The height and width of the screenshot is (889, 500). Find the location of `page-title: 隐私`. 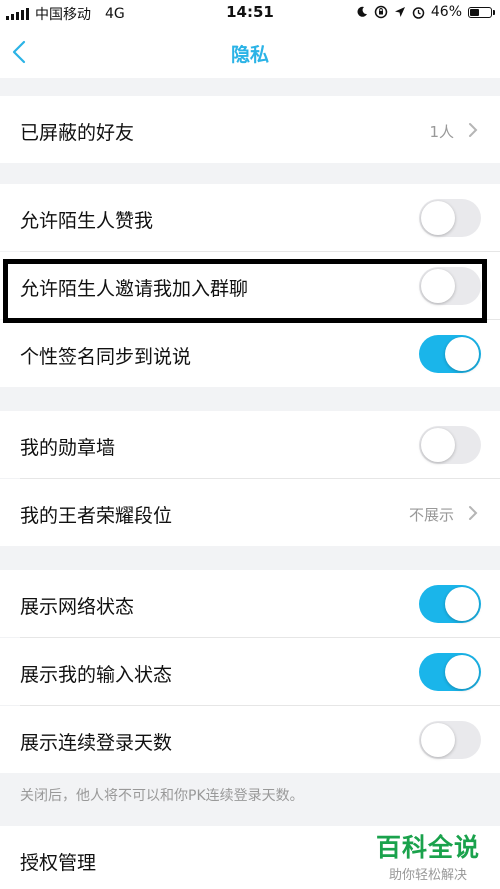

page-title: 隐私 is located at coordinates (249, 55).